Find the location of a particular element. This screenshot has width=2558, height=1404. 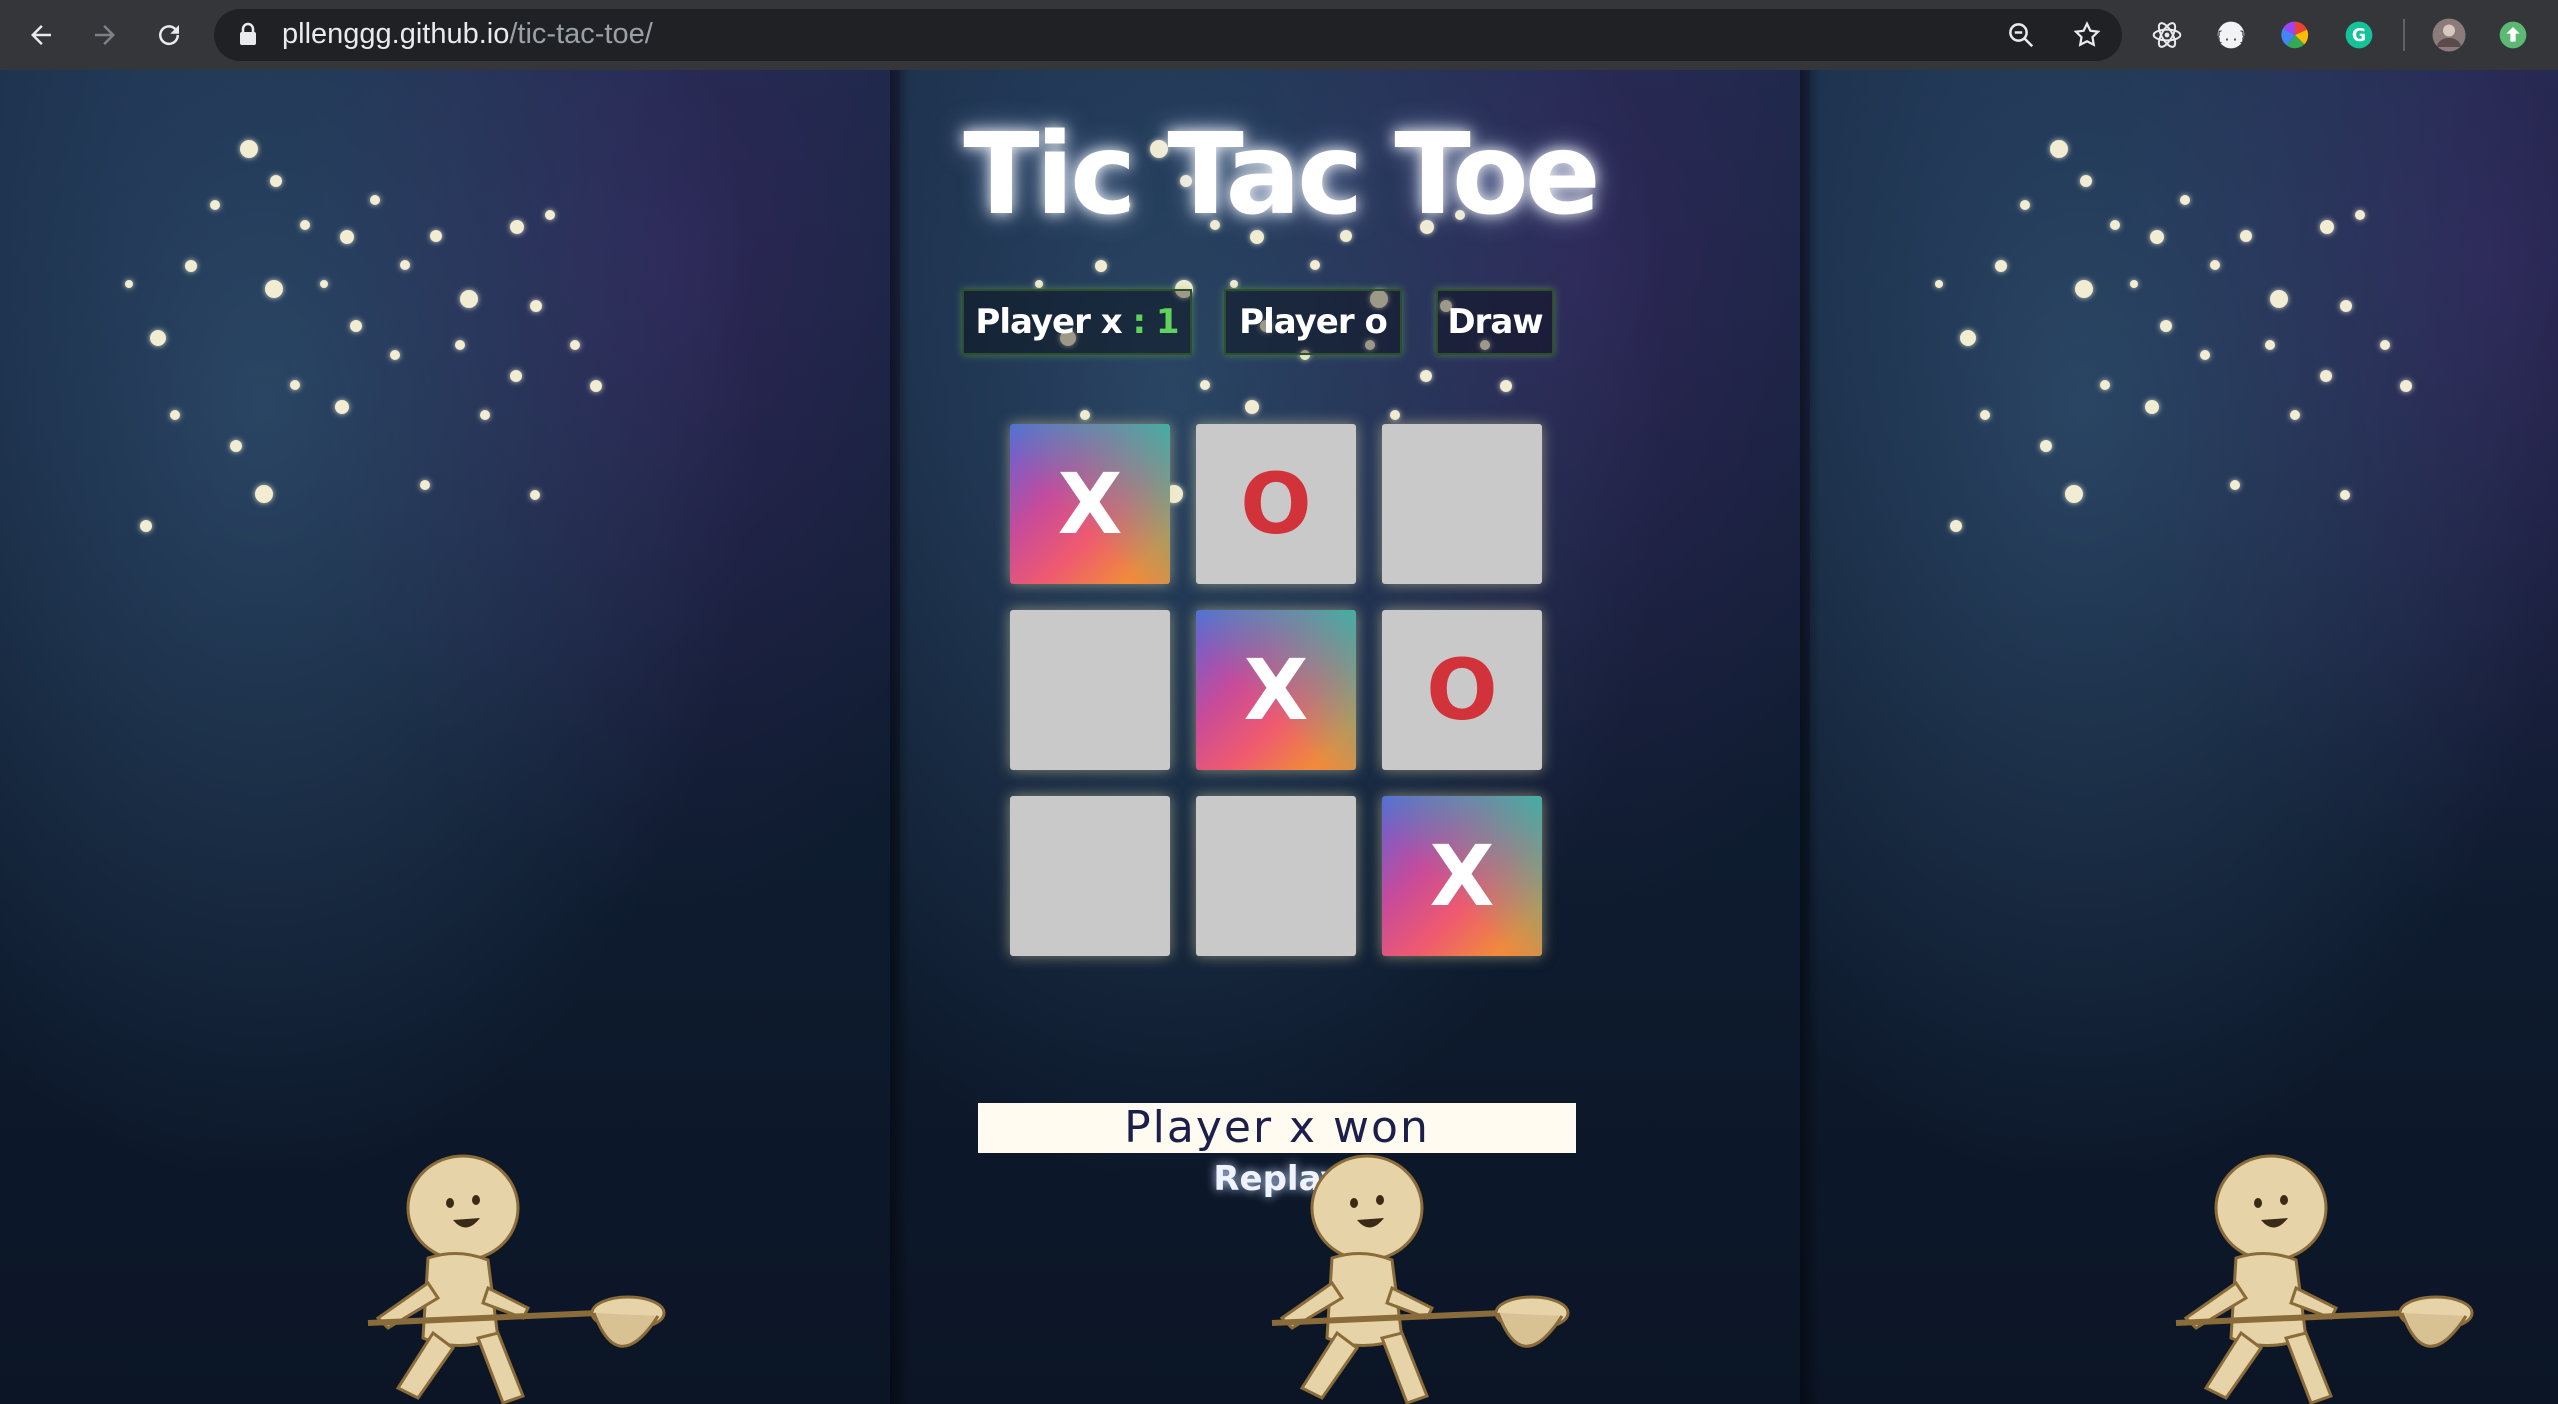

star-icon is located at coordinates (2087, 34).